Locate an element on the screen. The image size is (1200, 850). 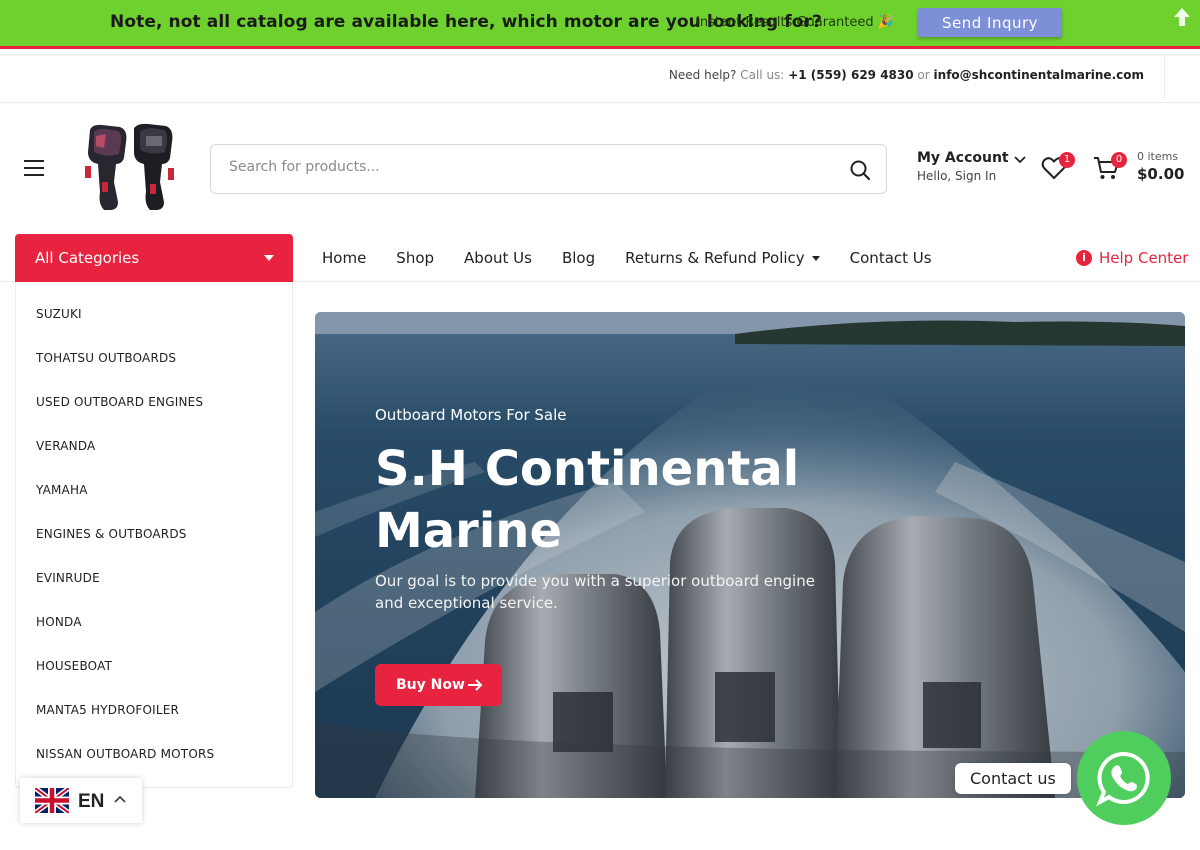
category-item: USED OUTBOARD ENGINES is located at coordinates (154, 402).